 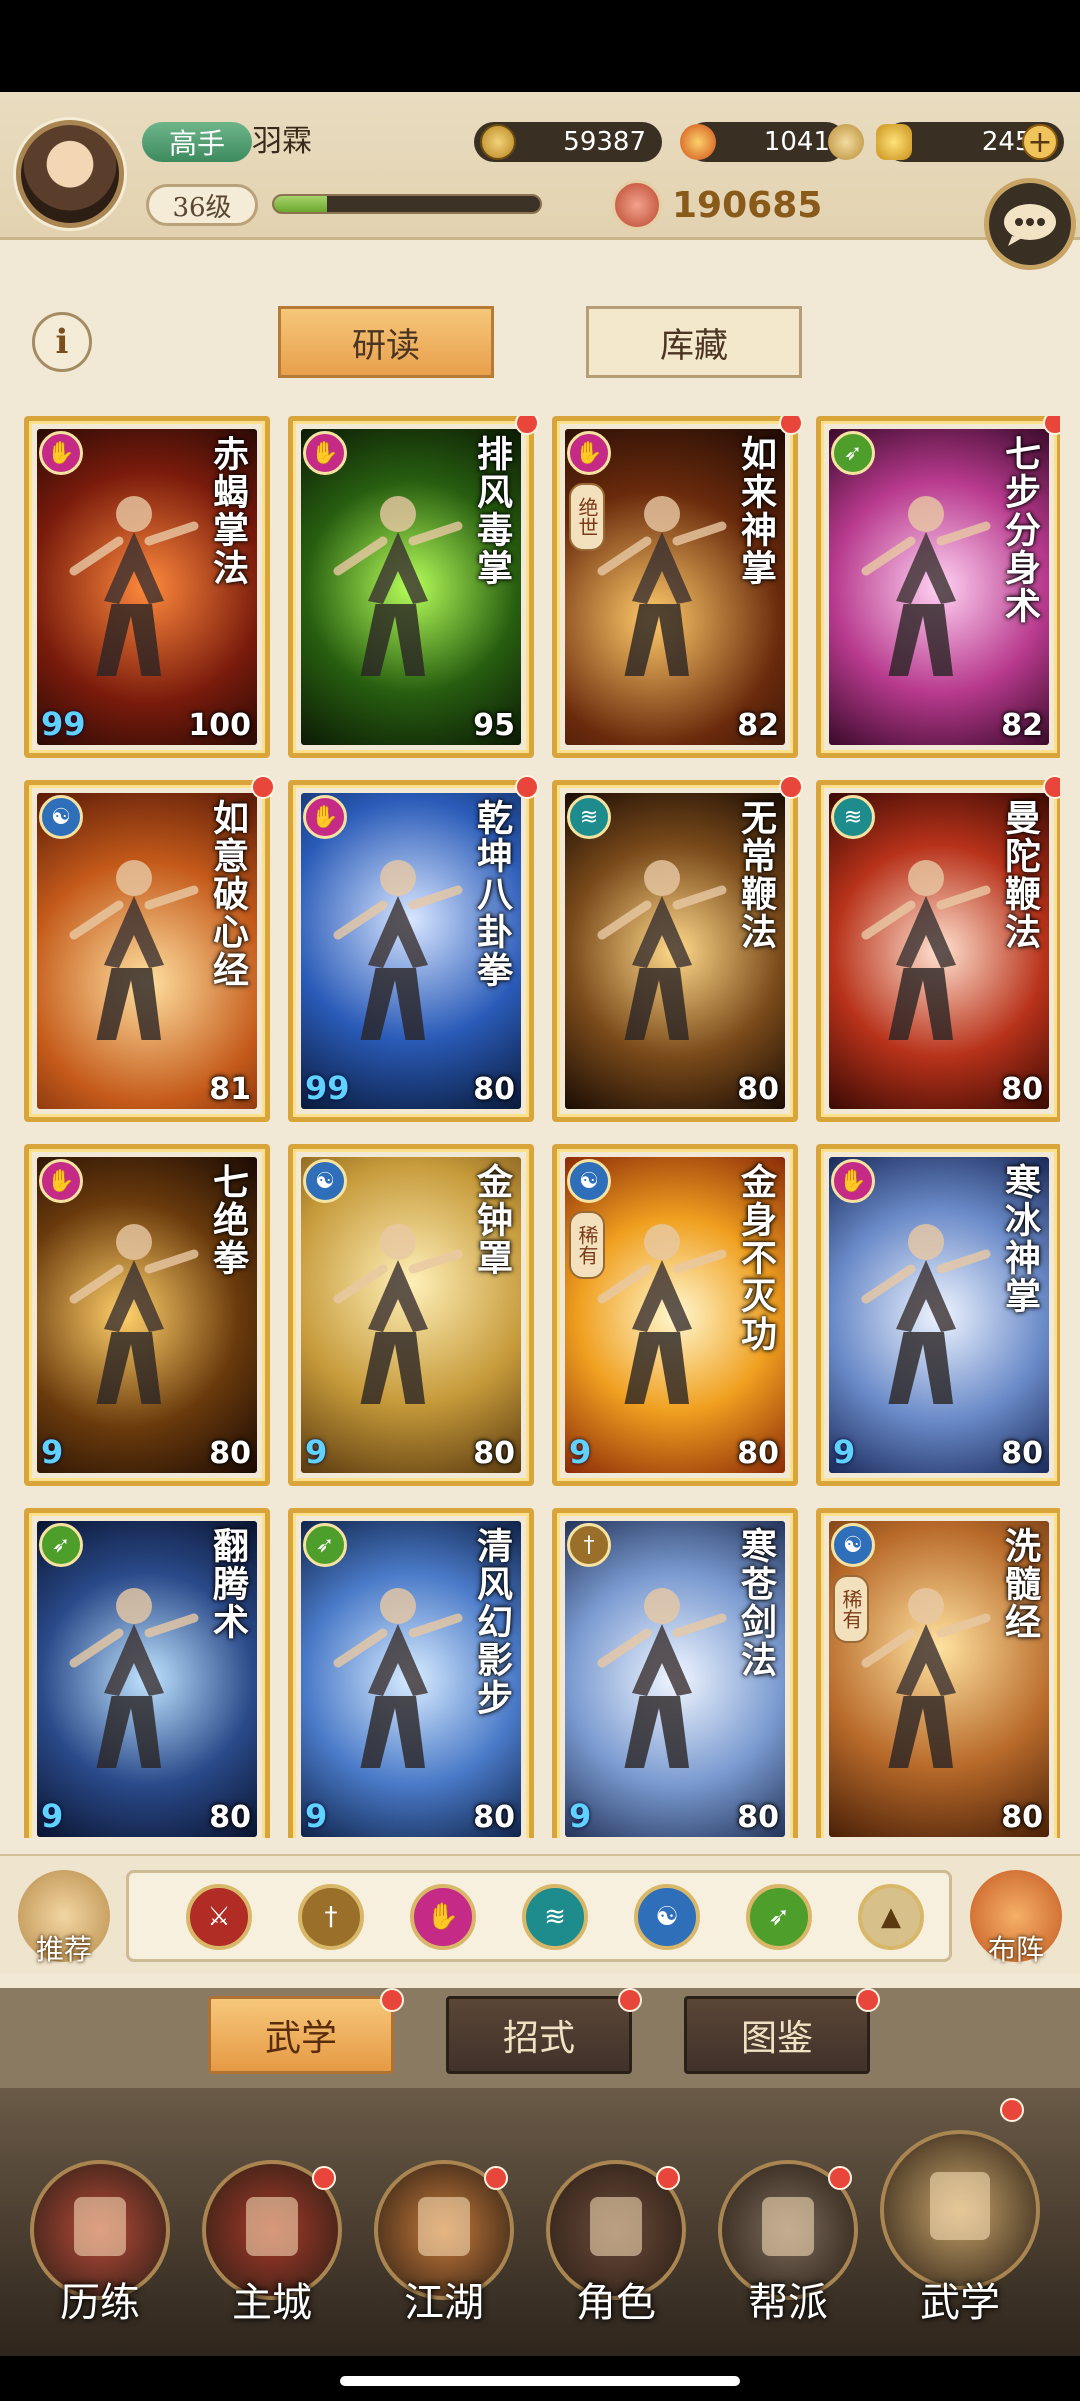 What do you see at coordinates (698, 142) in the screenshot?
I see `stamina-flame-icon` at bounding box center [698, 142].